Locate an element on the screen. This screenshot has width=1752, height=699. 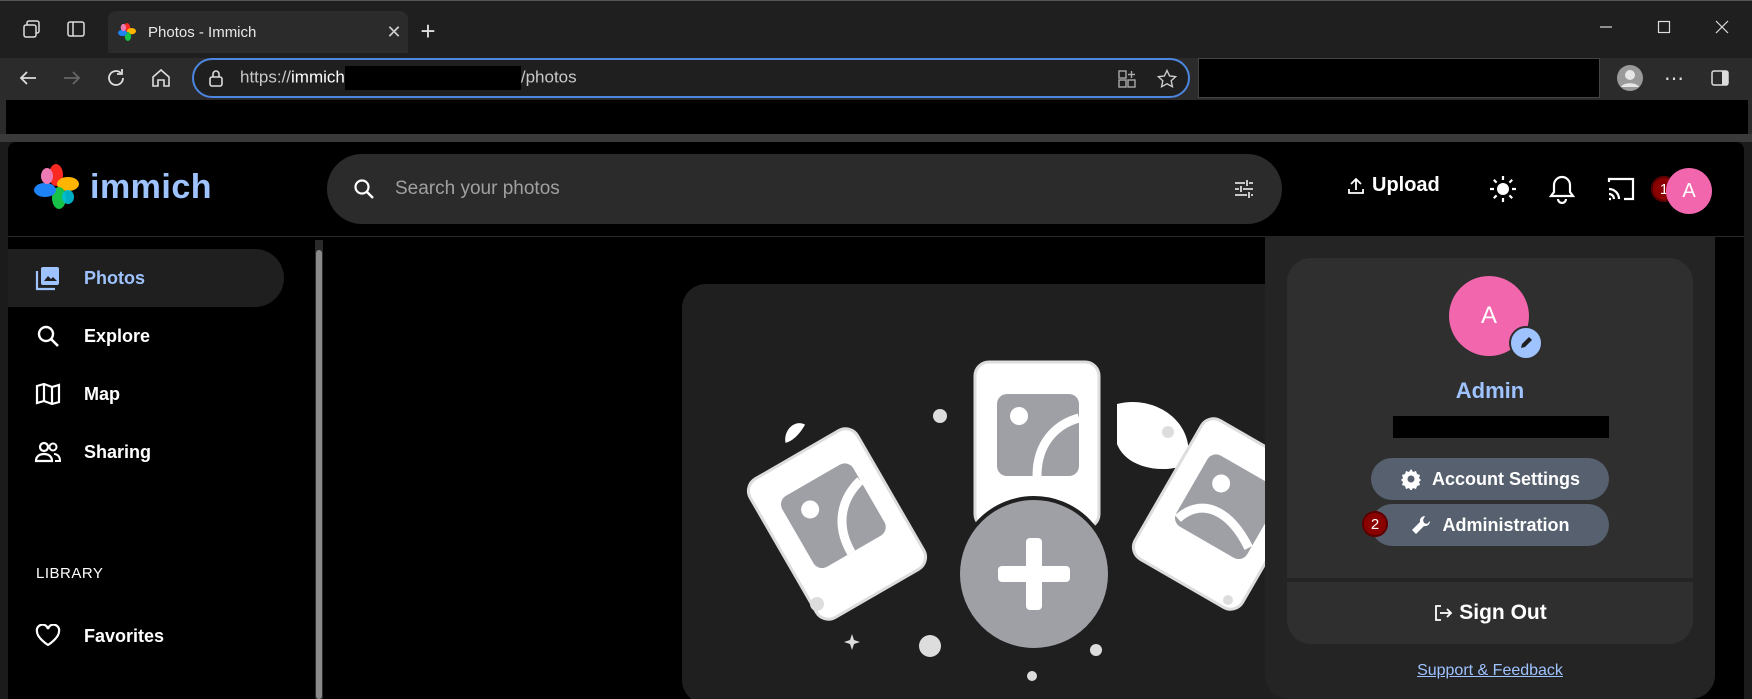
map-icon is located at coordinates (48, 394).